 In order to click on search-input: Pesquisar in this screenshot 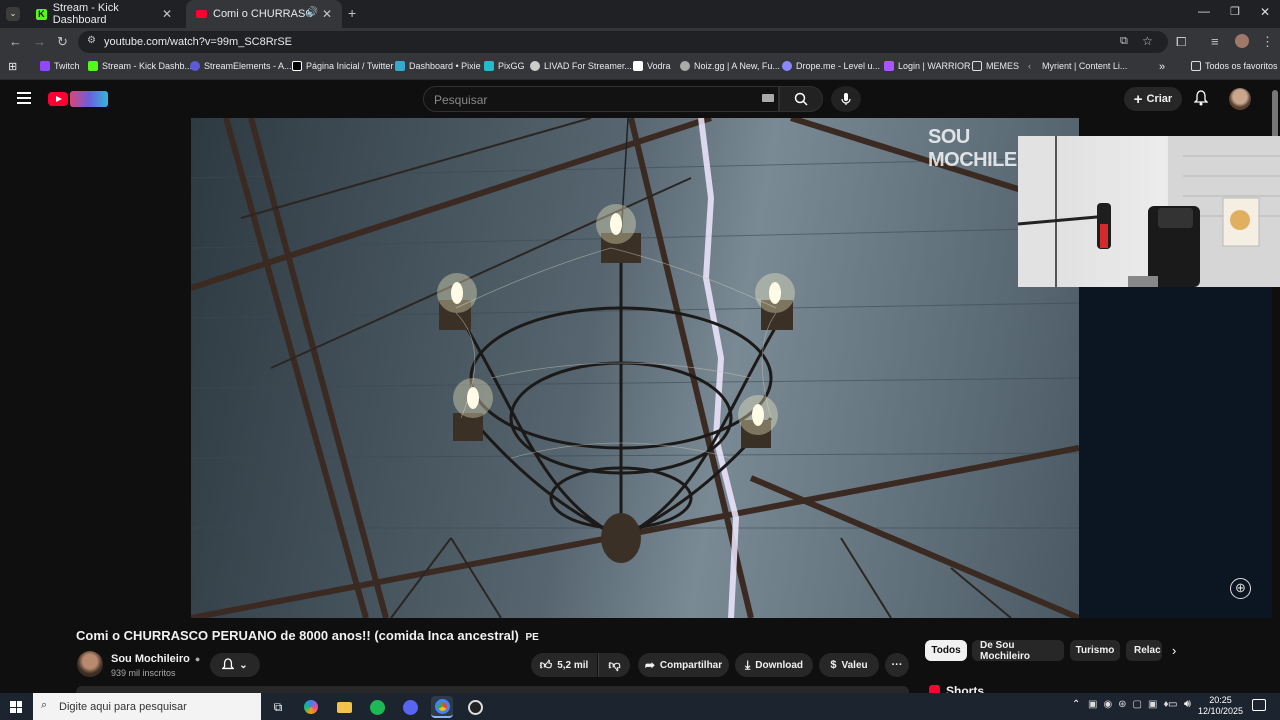, I will do `click(601, 99)`.